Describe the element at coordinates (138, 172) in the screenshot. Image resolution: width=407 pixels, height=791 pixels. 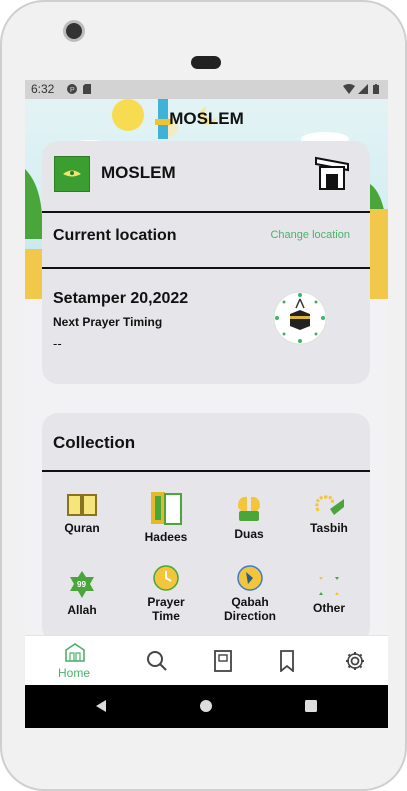
I see `card-app-name: MOSLEM` at that location.